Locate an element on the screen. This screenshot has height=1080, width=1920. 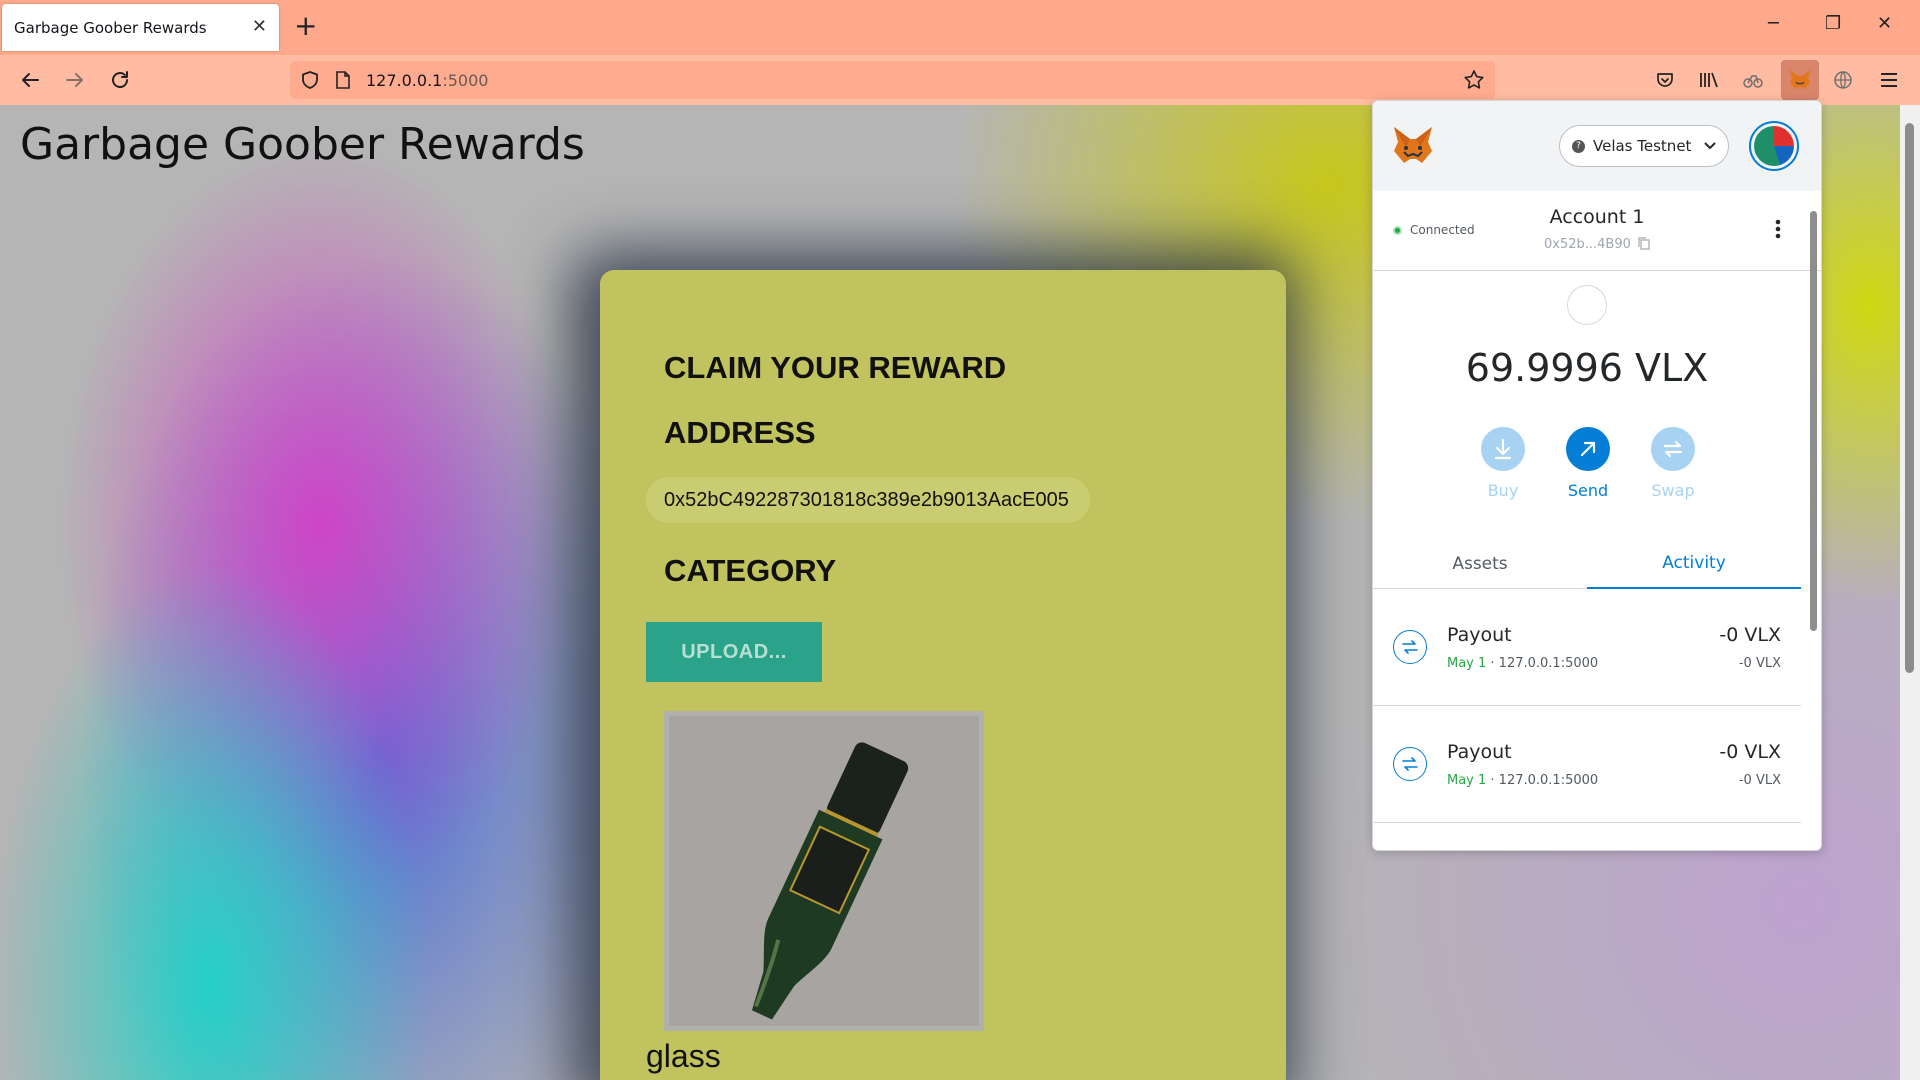
minimize-button: ─ is located at coordinates (1773, 23).